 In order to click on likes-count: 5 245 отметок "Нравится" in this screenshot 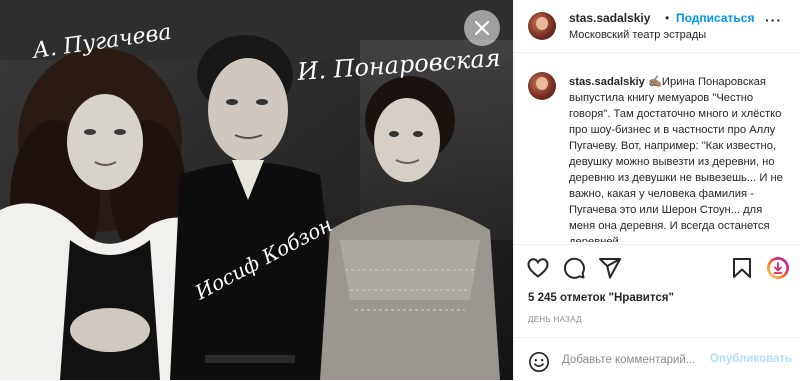, I will do `click(601, 298)`.